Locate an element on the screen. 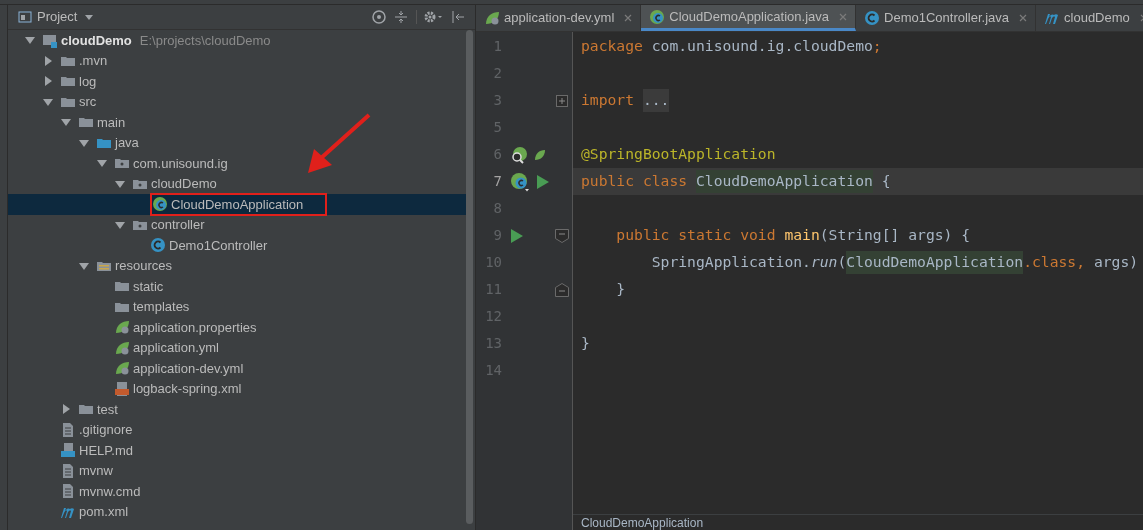 The width and height of the screenshot is (1143, 530). tree-item-label: controller is located at coordinates (178, 225).